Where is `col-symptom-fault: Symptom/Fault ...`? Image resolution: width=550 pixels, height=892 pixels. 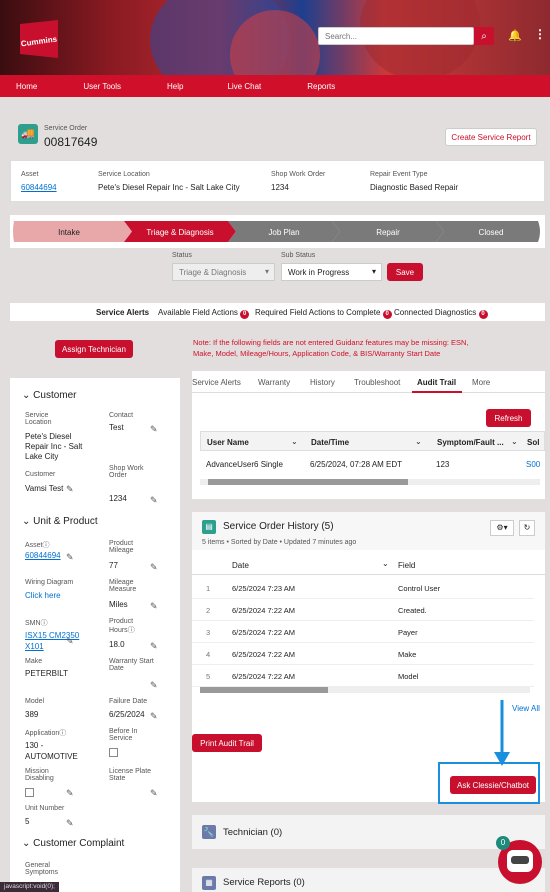
col-symptom-fault: Symptom/Fault ... is located at coordinates (470, 442).